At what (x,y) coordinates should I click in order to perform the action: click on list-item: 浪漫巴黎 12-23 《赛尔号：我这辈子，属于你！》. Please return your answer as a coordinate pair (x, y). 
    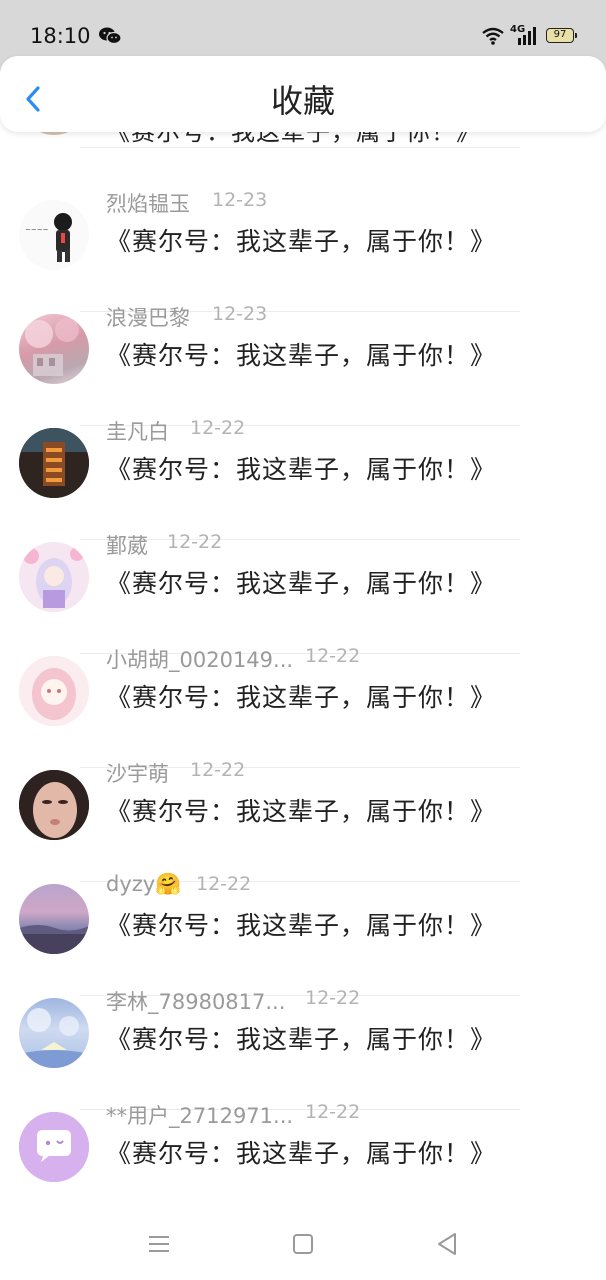
    Looking at the image, I should click on (303, 353).